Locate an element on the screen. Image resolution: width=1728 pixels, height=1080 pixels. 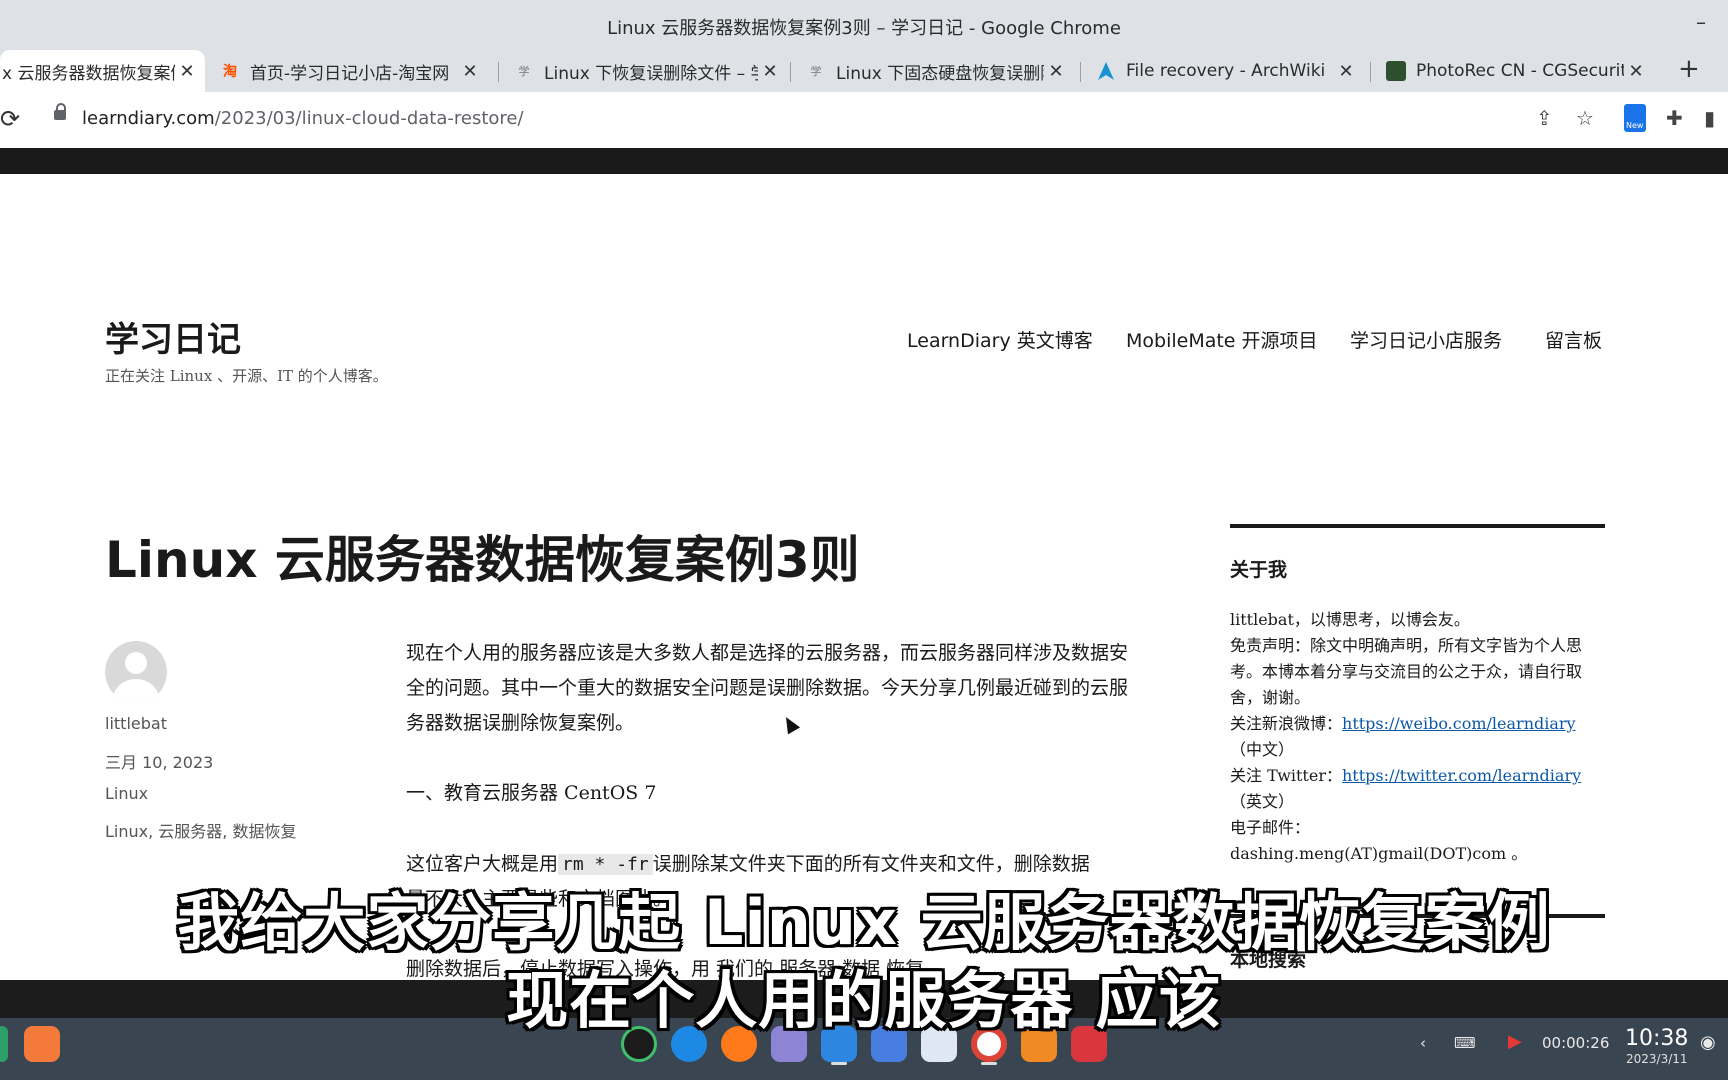
twitter-label: 关注 Twitter： is located at coordinates (1286, 775).